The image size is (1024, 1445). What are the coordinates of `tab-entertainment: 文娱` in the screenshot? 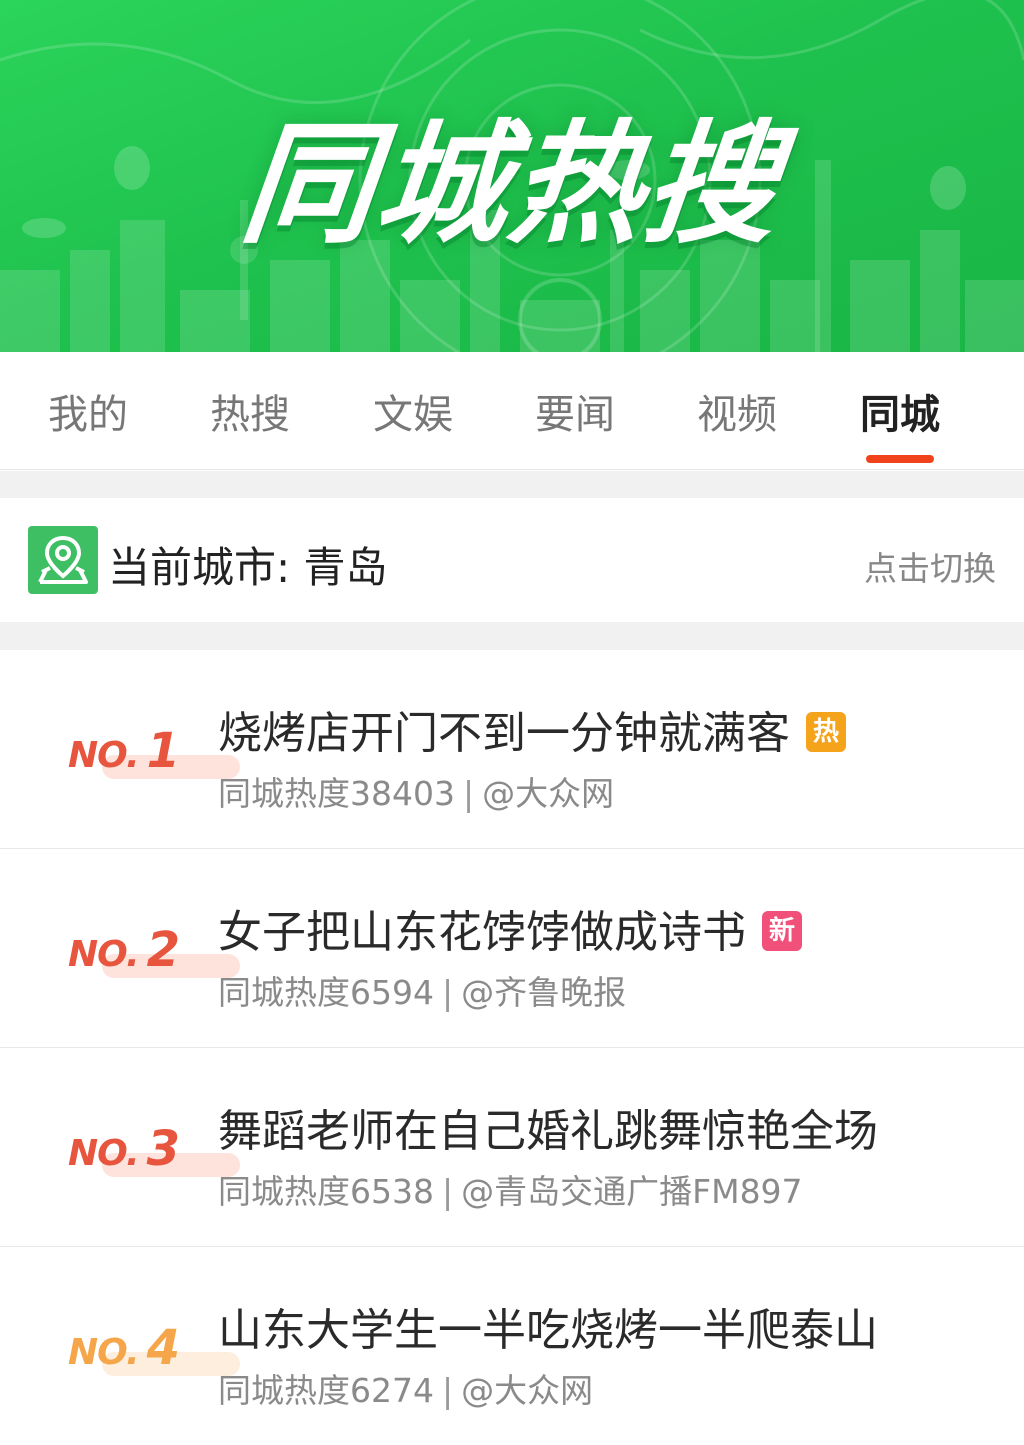 It's located at (413, 411).